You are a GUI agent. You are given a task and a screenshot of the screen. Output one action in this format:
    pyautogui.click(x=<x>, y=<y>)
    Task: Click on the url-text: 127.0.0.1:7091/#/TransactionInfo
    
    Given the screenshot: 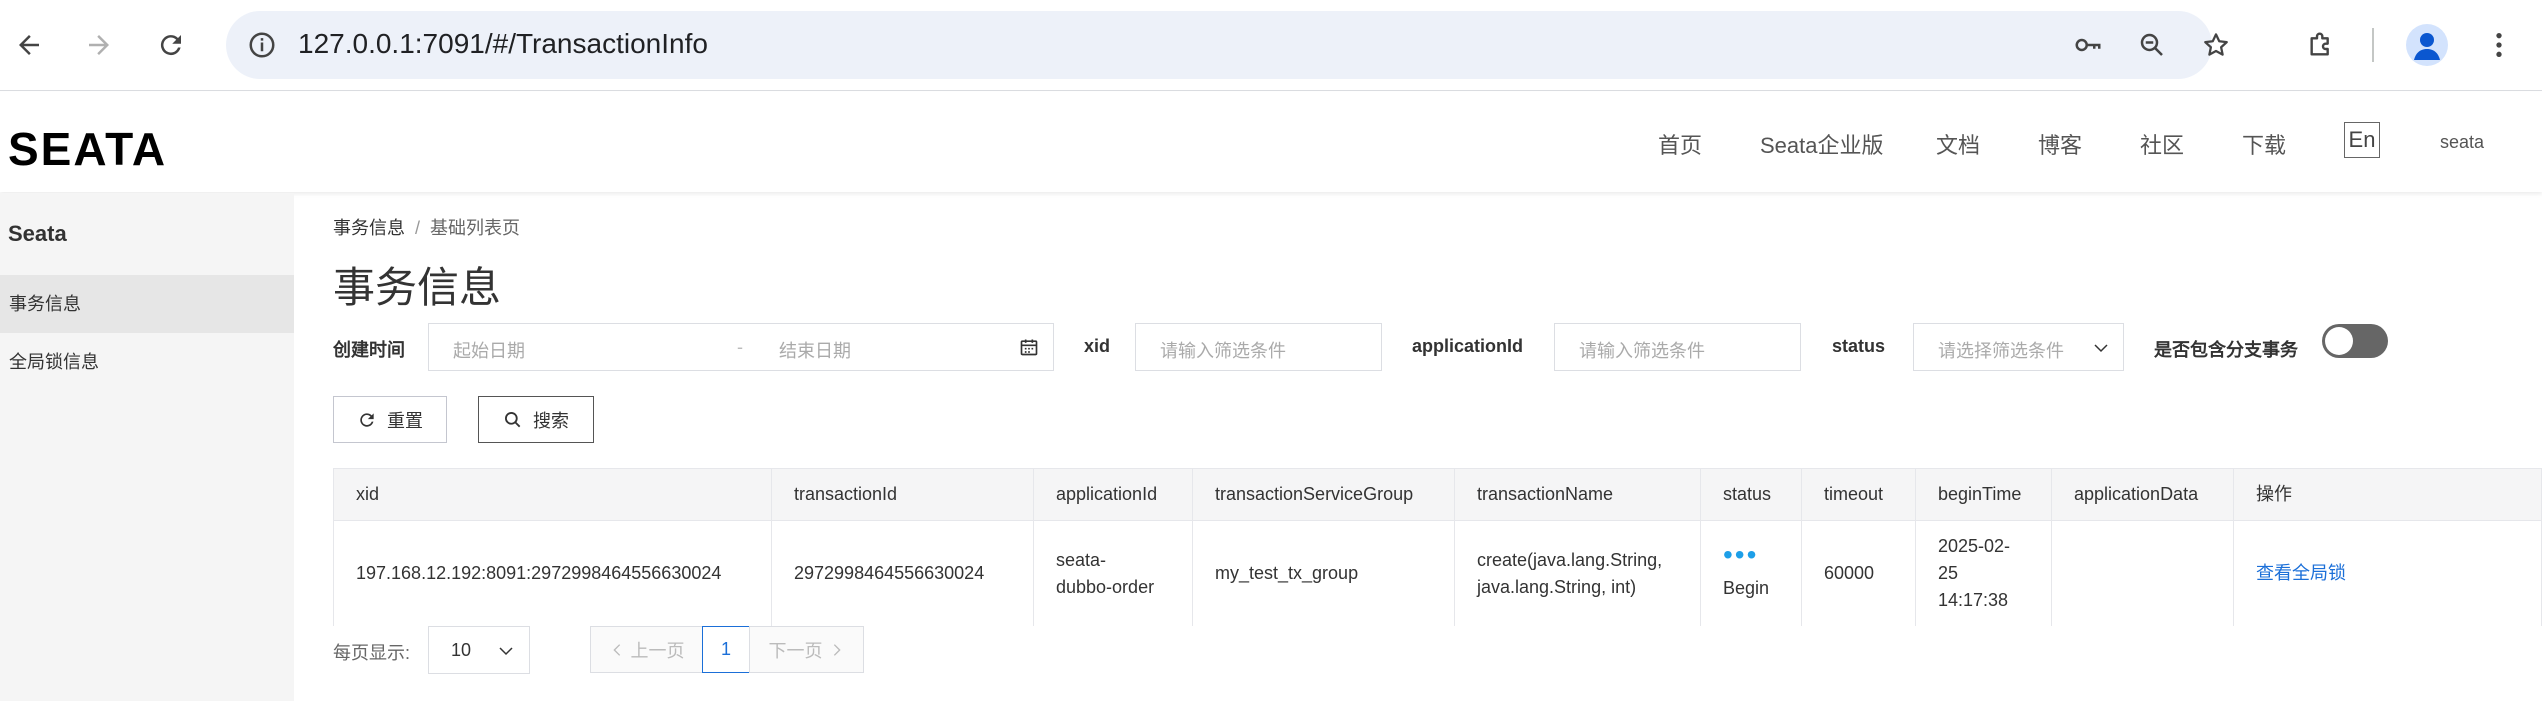 What is the action you would take?
    pyautogui.click(x=503, y=44)
    